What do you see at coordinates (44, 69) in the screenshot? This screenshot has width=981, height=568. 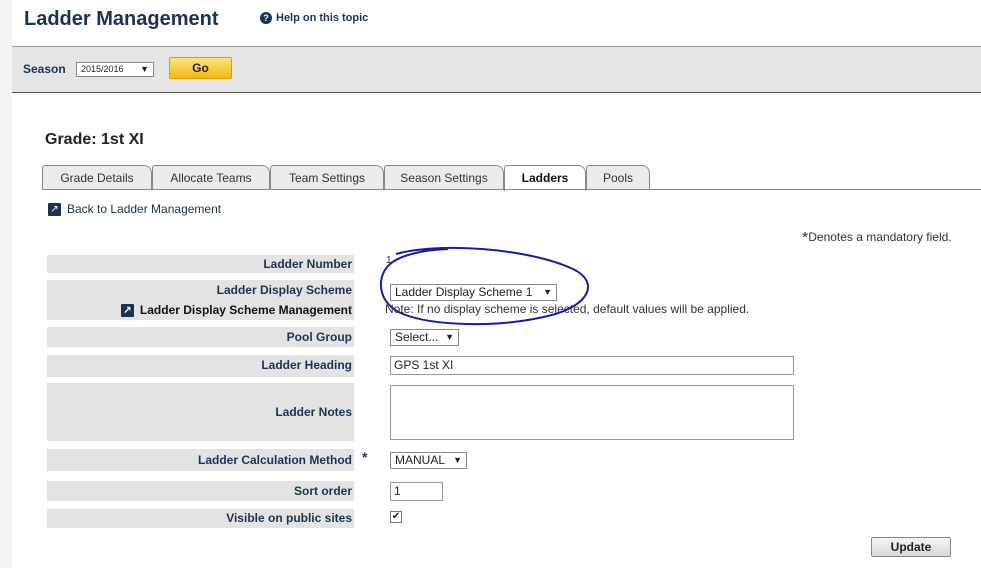 I see `season-label: Season` at bounding box center [44, 69].